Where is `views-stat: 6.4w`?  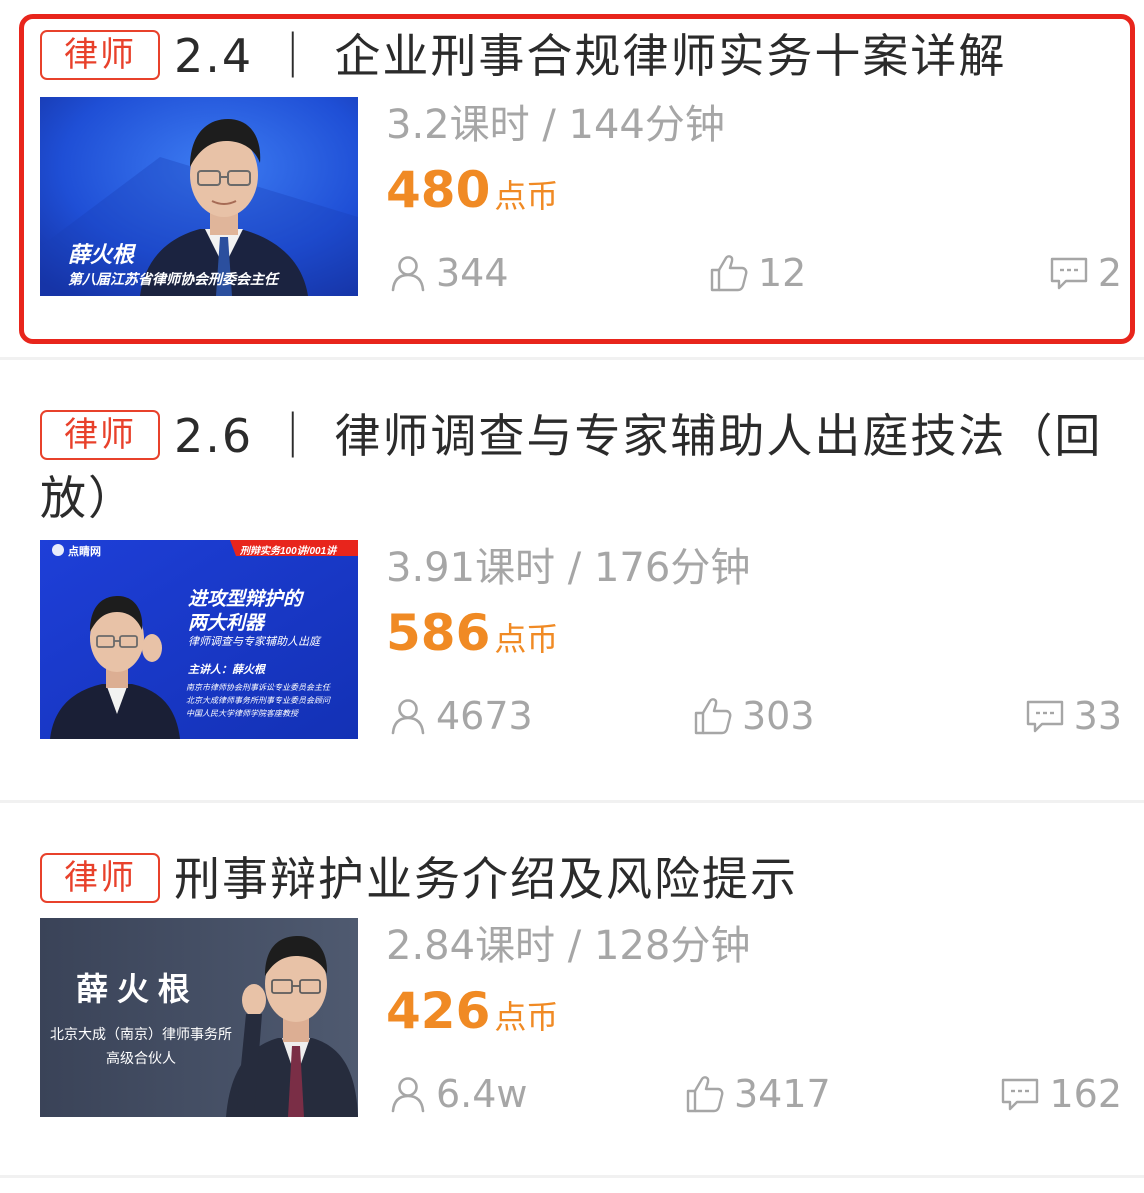 views-stat: 6.4w is located at coordinates (458, 1094).